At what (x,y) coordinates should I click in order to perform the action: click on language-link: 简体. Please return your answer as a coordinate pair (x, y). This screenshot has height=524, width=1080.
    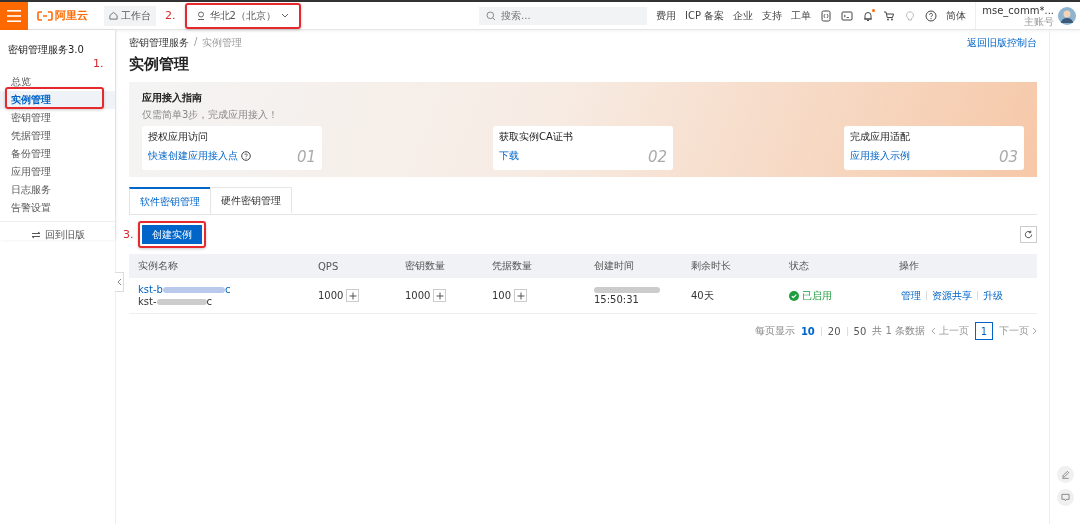
    Looking at the image, I should click on (956, 15).